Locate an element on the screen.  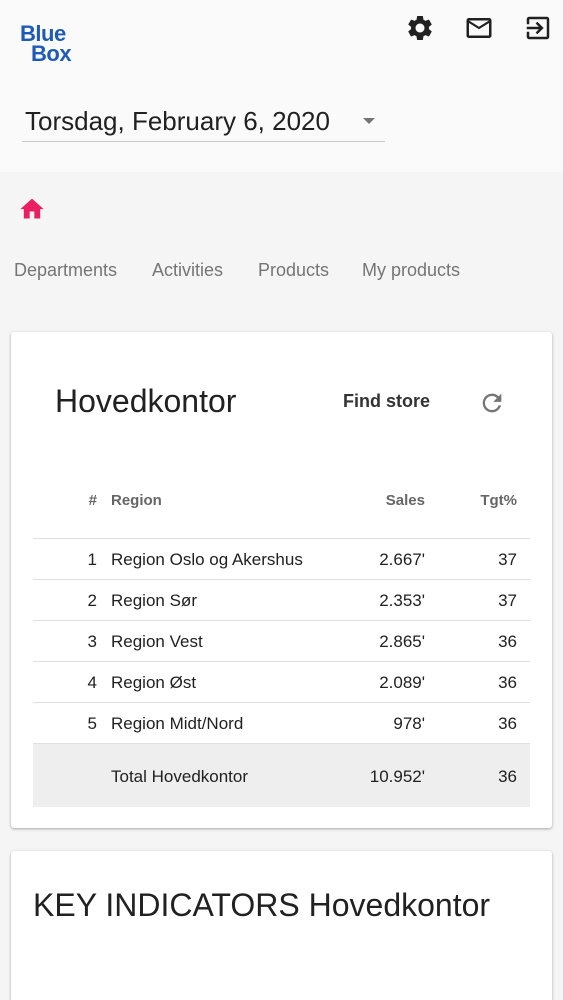
bluebox-logo: Blue Box is located at coordinates (46, 44).